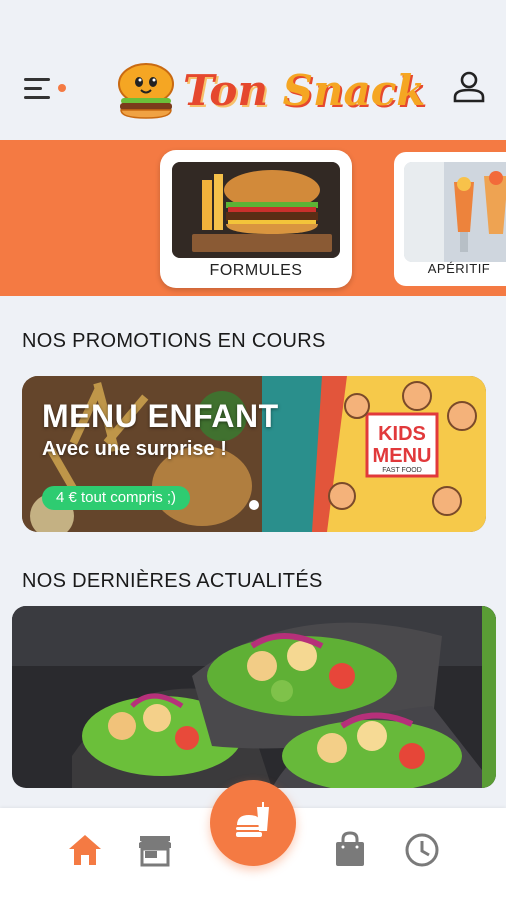 Image resolution: width=506 pixels, height=900 pixels. Describe the element at coordinates (37, 79) in the screenshot. I see `hamburger-menu-icon` at that location.